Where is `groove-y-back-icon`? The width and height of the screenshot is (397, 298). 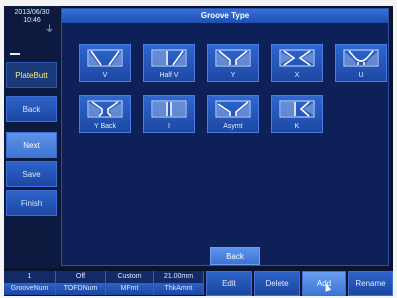
groove-y-back-icon is located at coordinates (105, 109).